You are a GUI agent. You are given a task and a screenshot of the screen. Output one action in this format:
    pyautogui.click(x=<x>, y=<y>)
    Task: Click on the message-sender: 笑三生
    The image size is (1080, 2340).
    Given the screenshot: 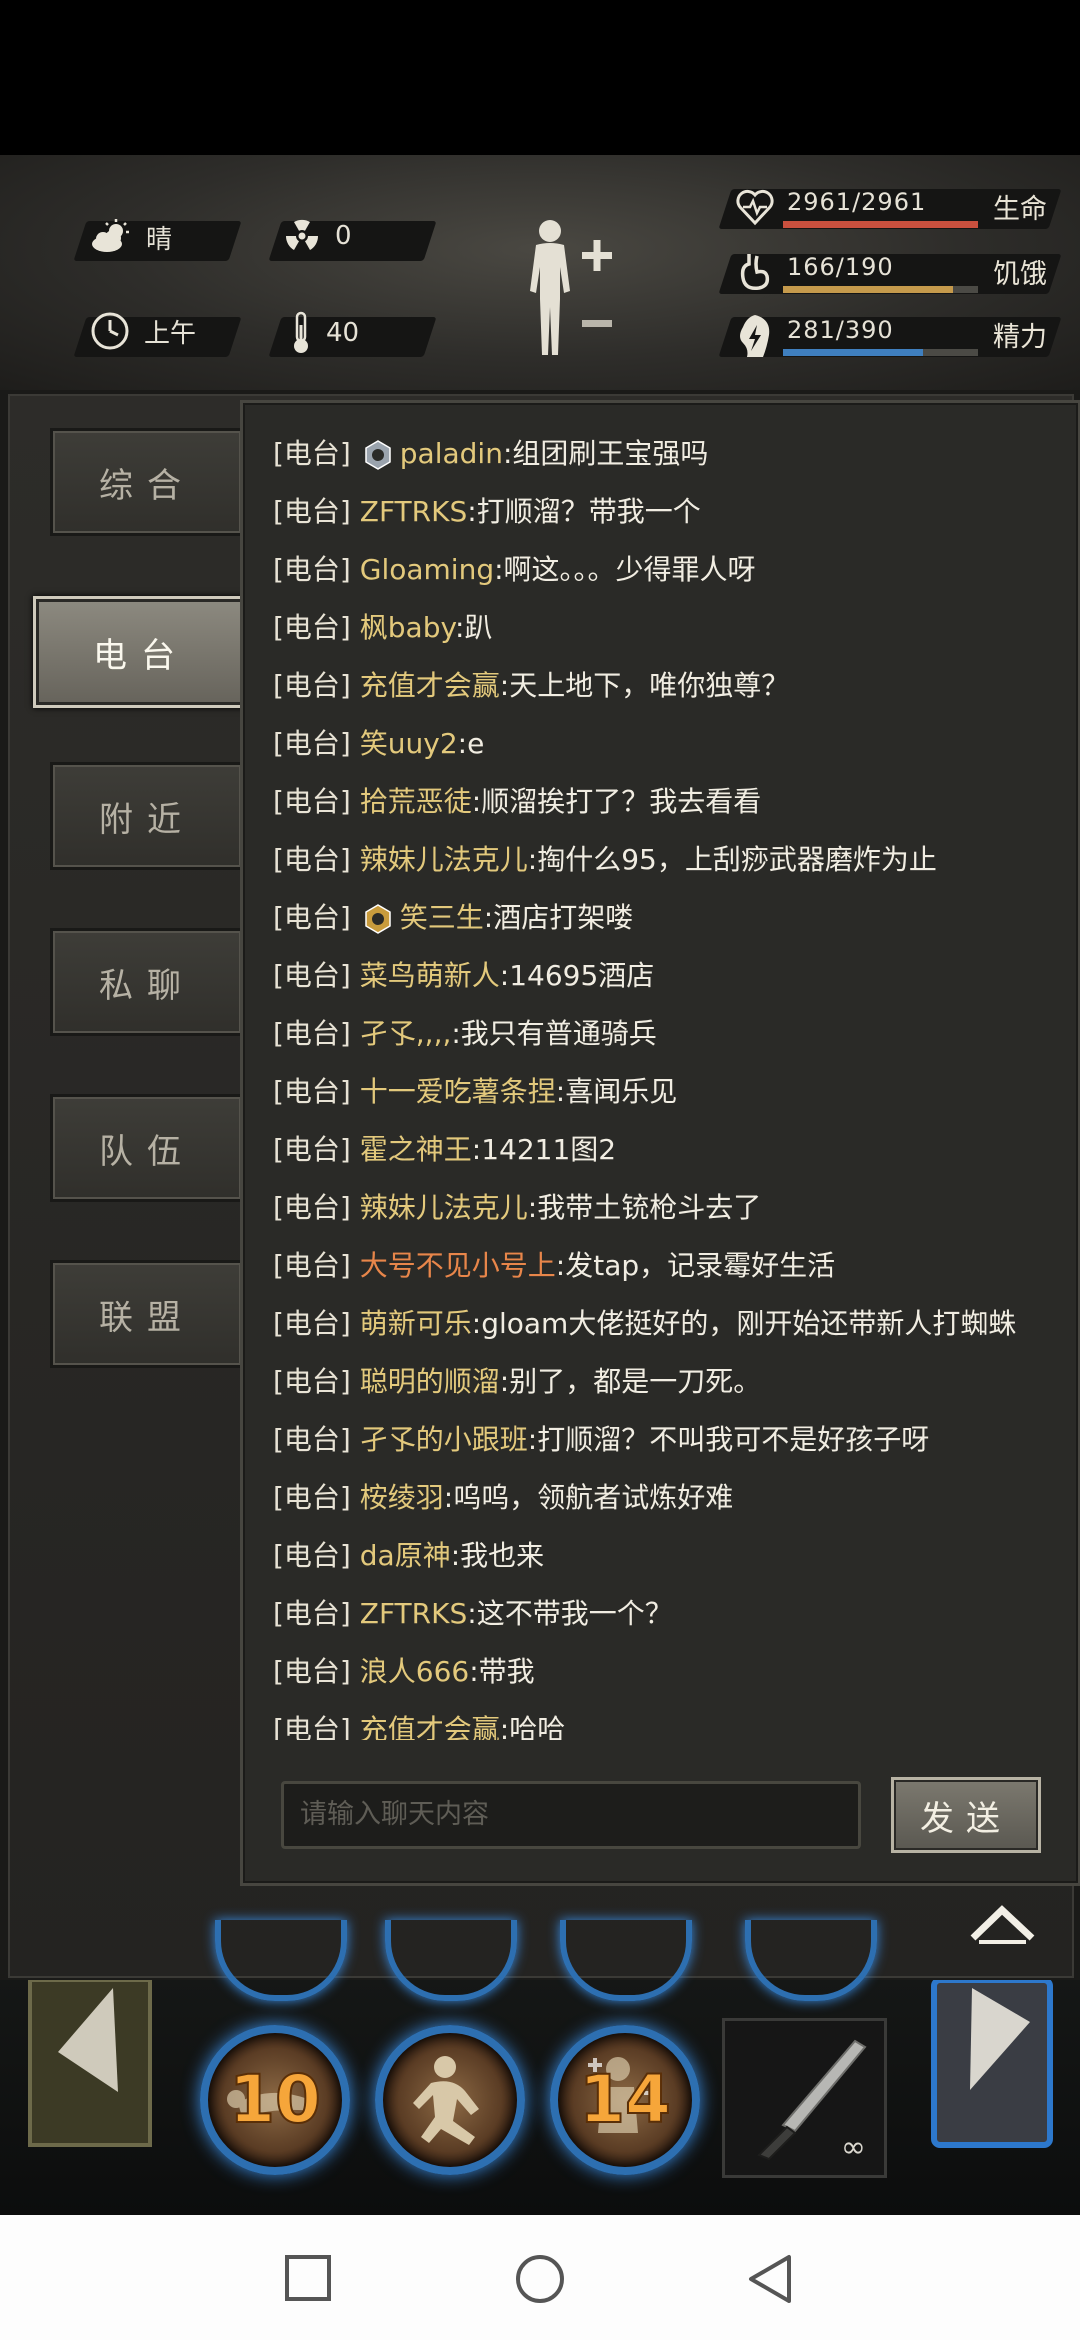 What is the action you would take?
    pyautogui.click(x=442, y=917)
    